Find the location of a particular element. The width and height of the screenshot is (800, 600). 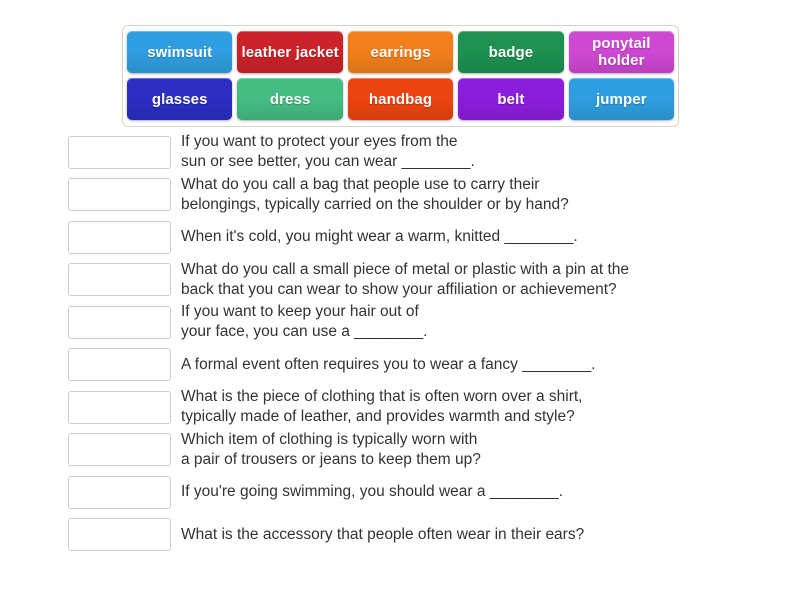

word-tile-earrings: earrings is located at coordinates (400, 52).